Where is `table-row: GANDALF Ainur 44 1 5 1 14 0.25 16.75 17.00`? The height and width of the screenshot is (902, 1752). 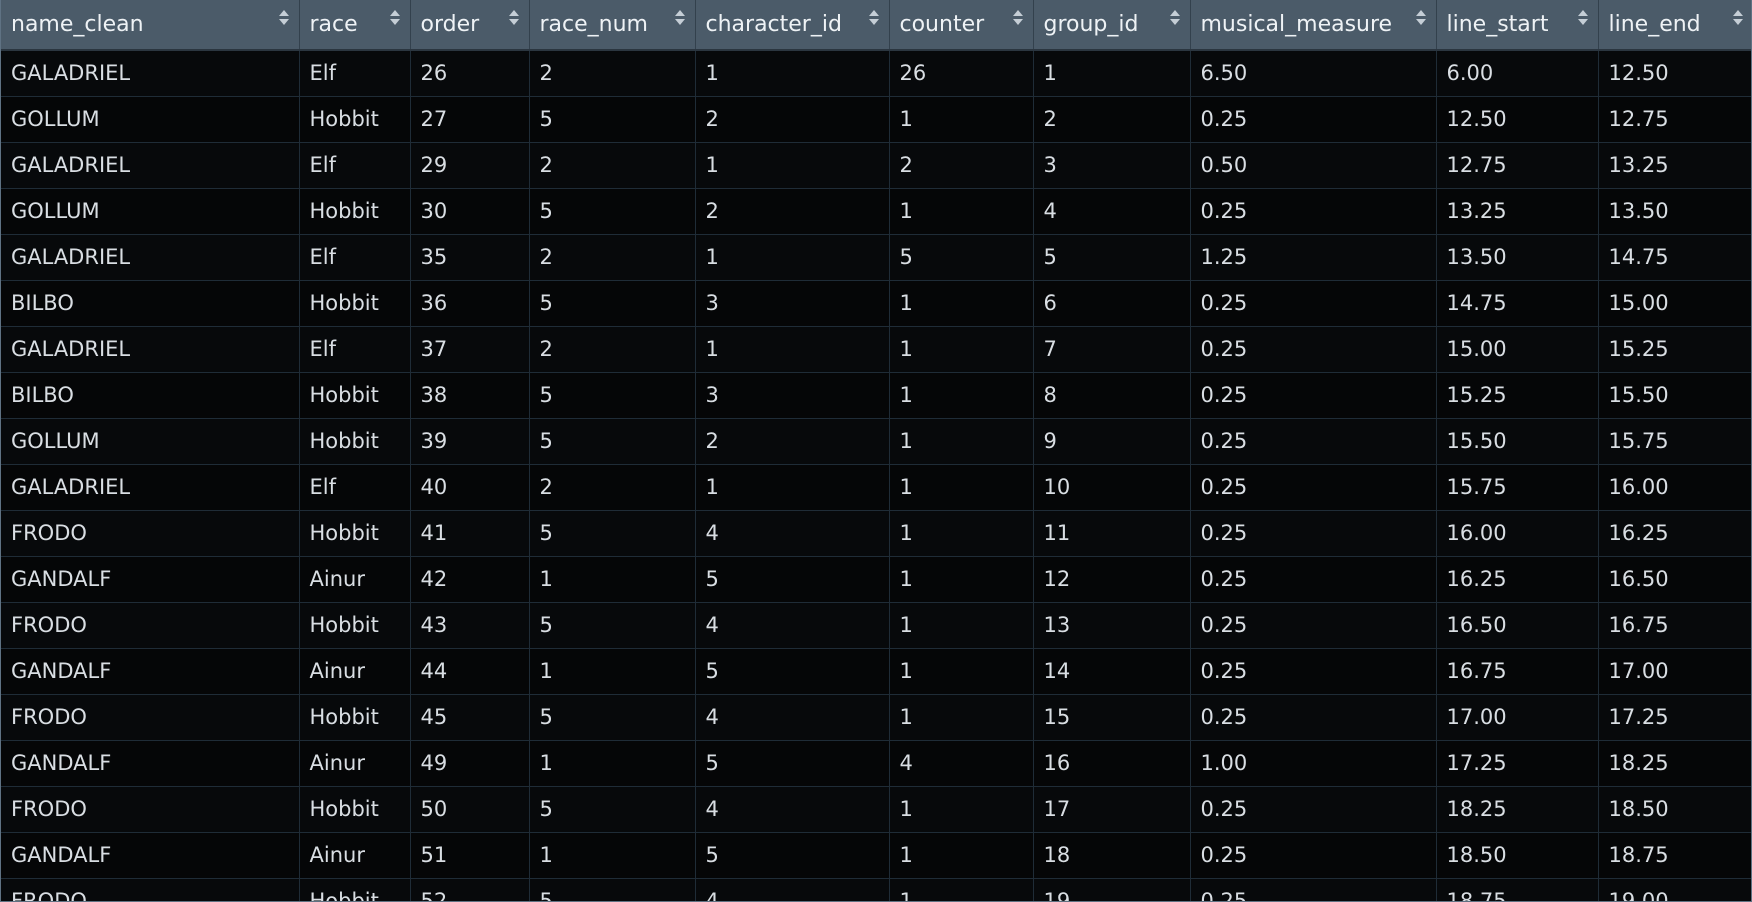 table-row: GANDALF Ainur 44 1 5 1 14 0.25 16.75 17.00 is located at coordinates (876, 671).